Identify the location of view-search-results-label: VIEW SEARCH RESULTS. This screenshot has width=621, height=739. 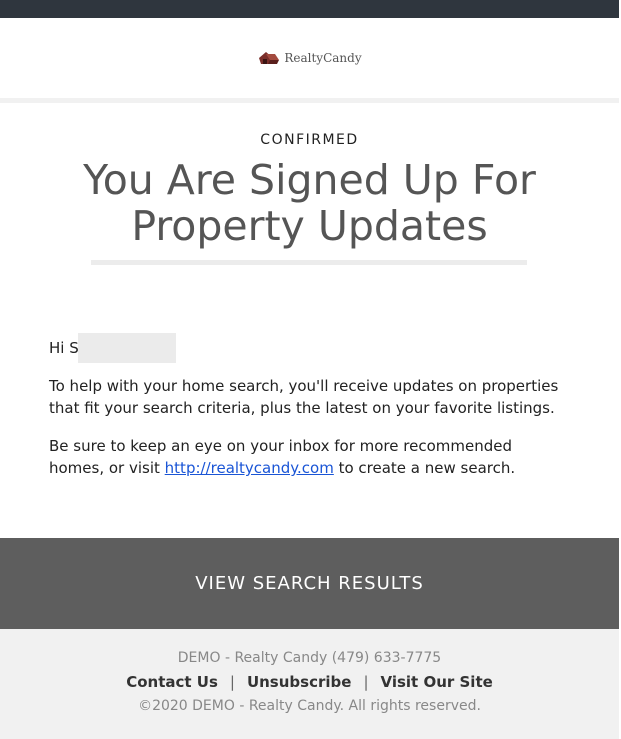
(309, 583).